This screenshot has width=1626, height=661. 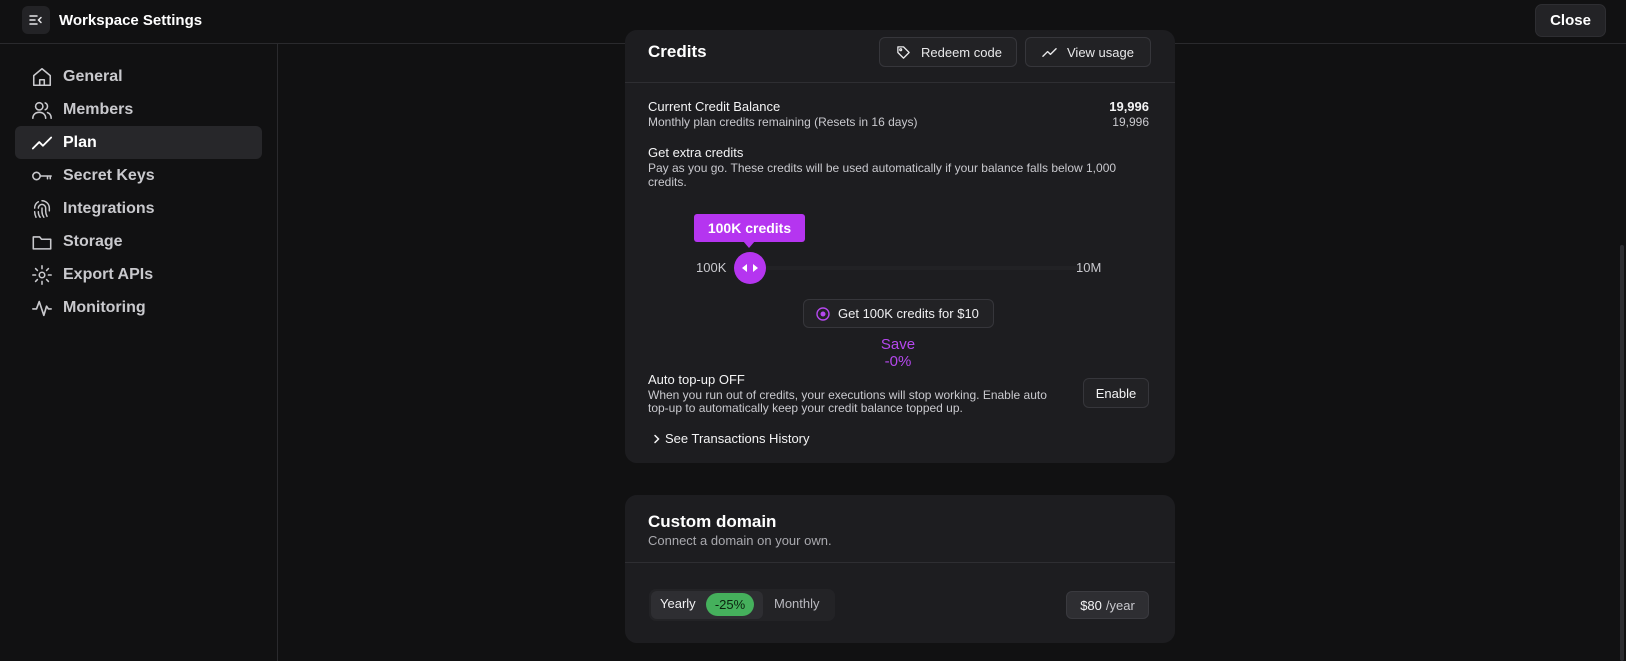 What do you see at coordinates (42, 110) in the screenshot?
I see `users-icon` at bounding box center [42, 110].